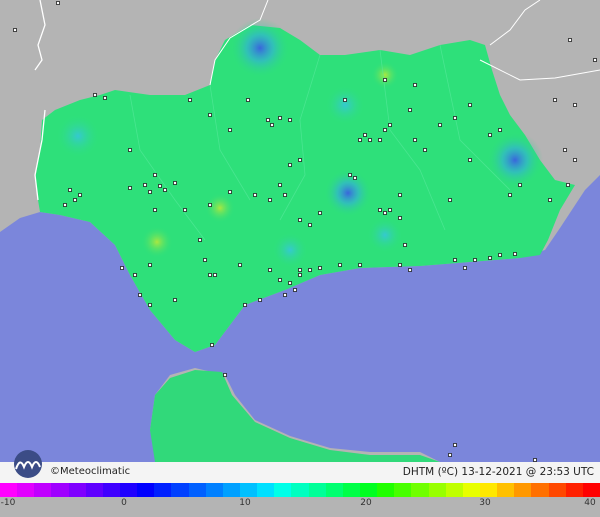  I want to click on scale-tick: 10, so click(245, 503).